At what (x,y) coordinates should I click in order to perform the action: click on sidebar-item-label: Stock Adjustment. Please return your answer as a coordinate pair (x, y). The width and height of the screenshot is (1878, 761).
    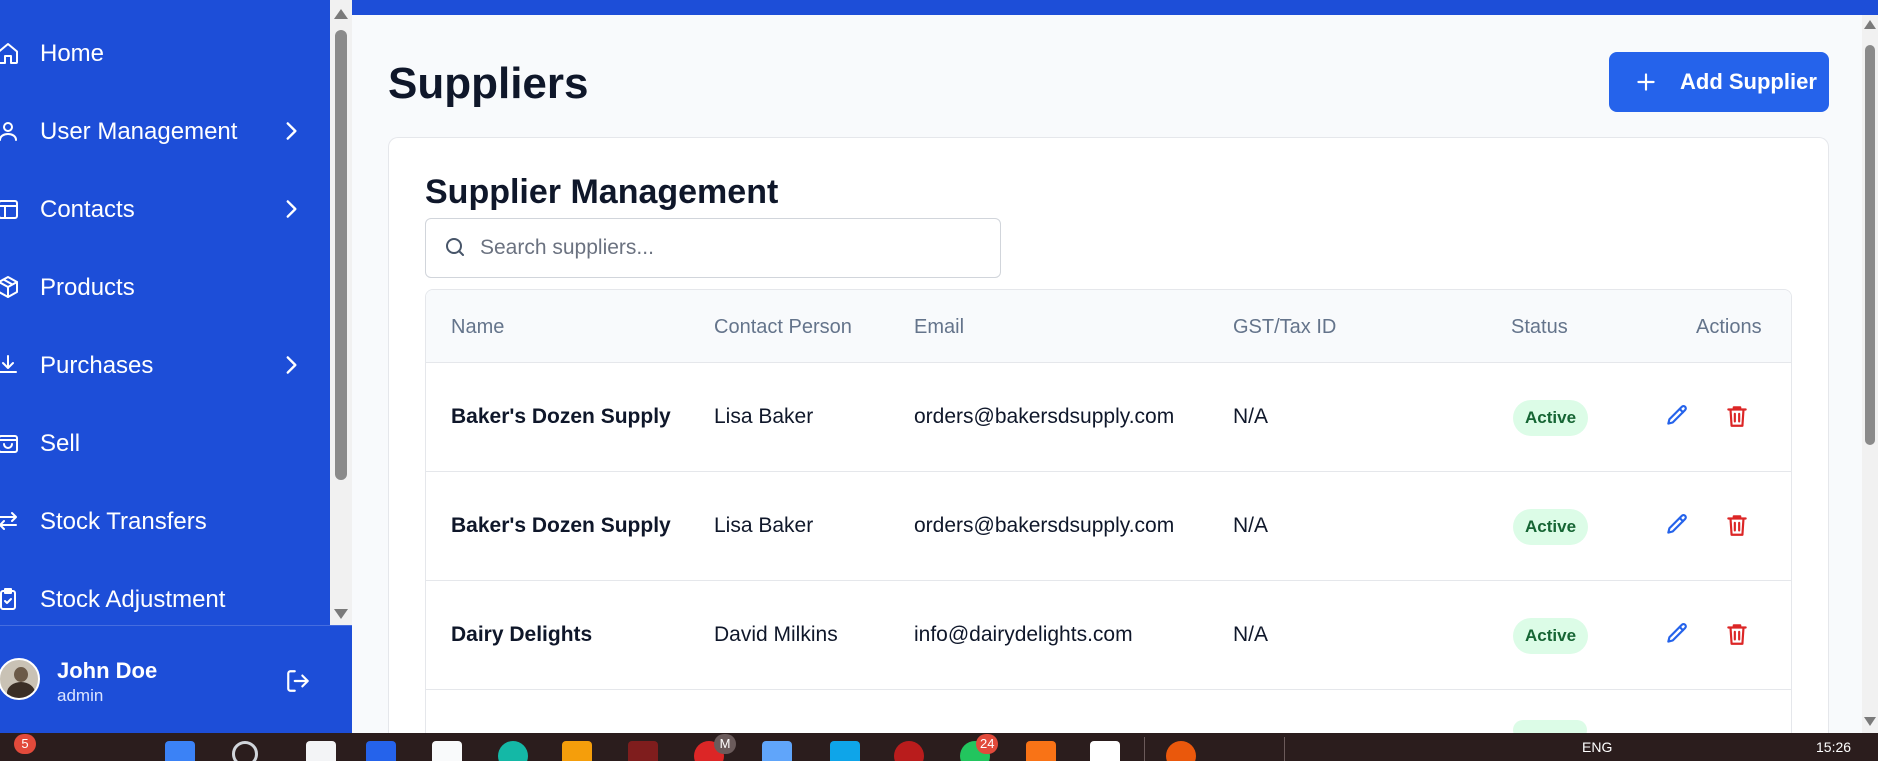
    Looking at the image, I should click on (133, 599).